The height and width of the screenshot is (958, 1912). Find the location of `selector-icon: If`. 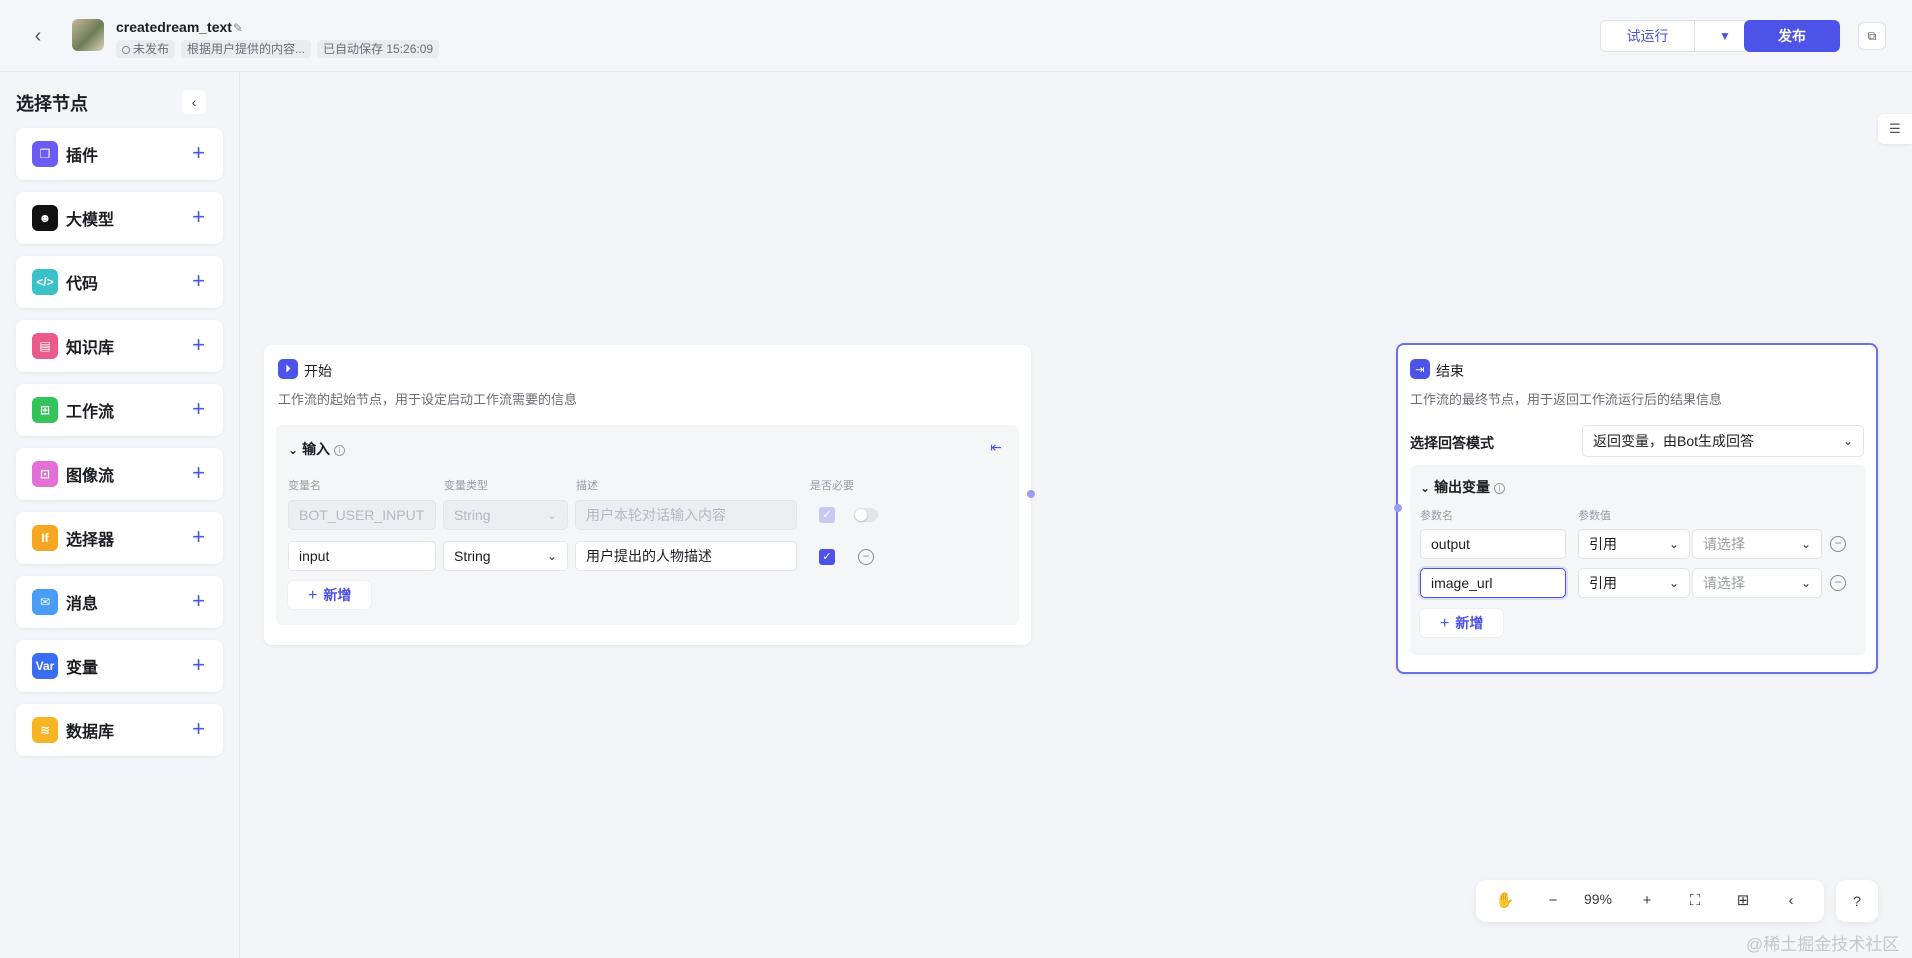

selector-icon: If is located at coordinates (45, 538).